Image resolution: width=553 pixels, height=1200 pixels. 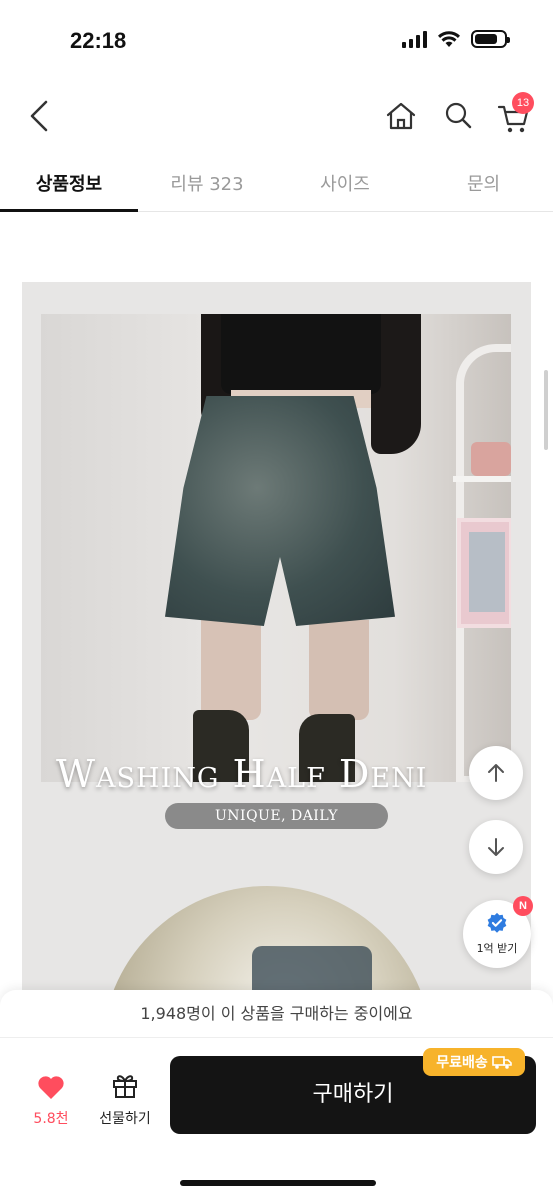 I want to click on coupon-button: 1억 받기 N, so click(x=498, y=932).